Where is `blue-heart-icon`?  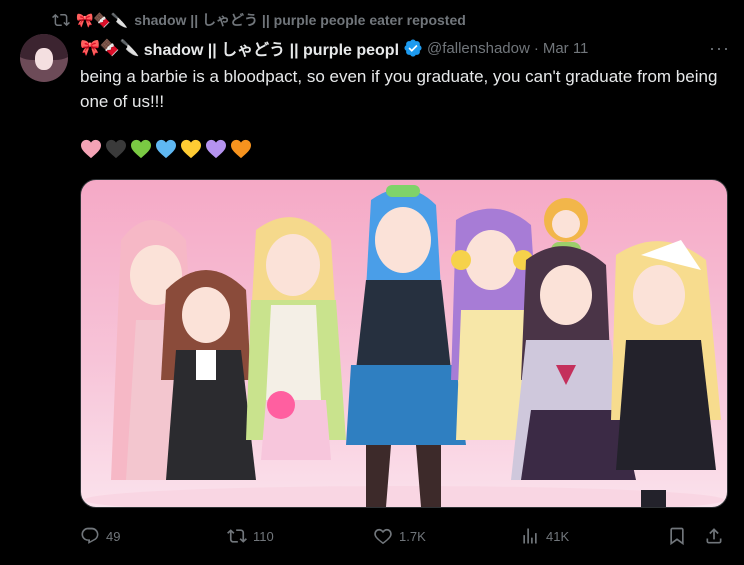 blue-heart-icon is located at coordinates (166, 149).